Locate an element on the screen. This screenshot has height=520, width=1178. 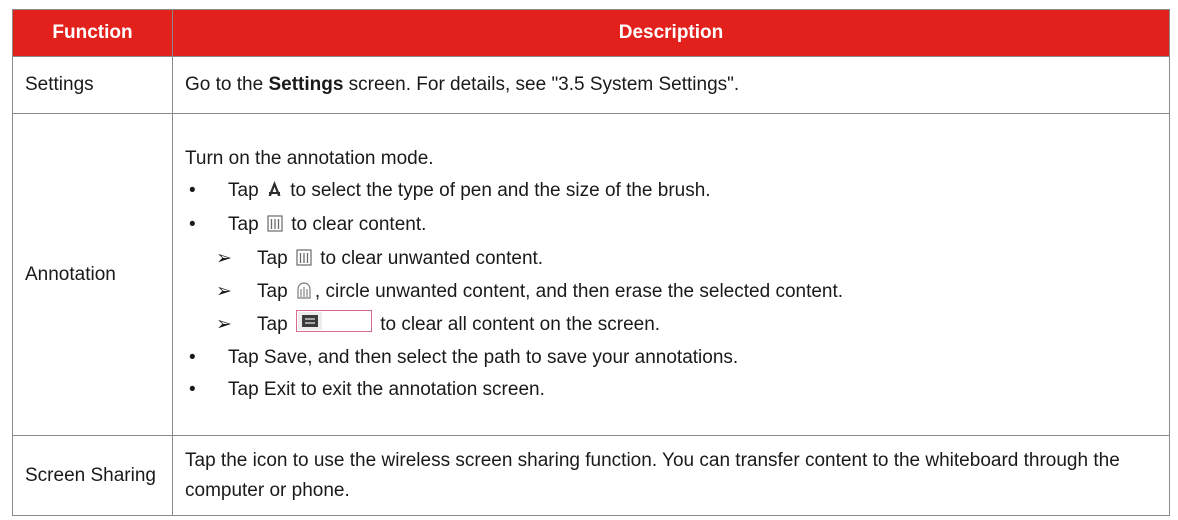
eraser-post-text: to clear content. is located at coordinates (356, 224).